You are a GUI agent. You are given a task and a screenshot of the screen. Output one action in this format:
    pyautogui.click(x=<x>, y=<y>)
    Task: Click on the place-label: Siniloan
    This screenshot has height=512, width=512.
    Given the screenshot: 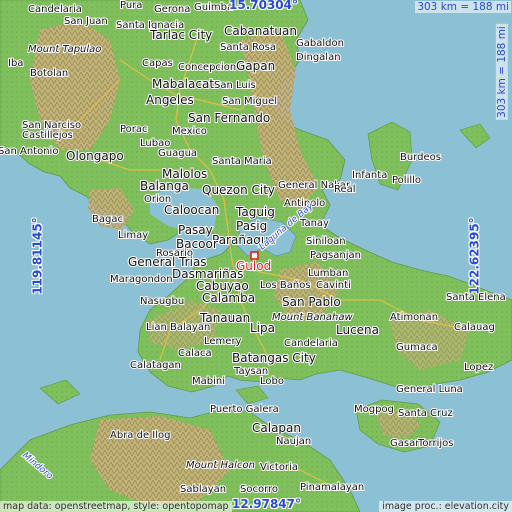 What is the action you would take?
    pyautogui.click(x=326, y=241)
    